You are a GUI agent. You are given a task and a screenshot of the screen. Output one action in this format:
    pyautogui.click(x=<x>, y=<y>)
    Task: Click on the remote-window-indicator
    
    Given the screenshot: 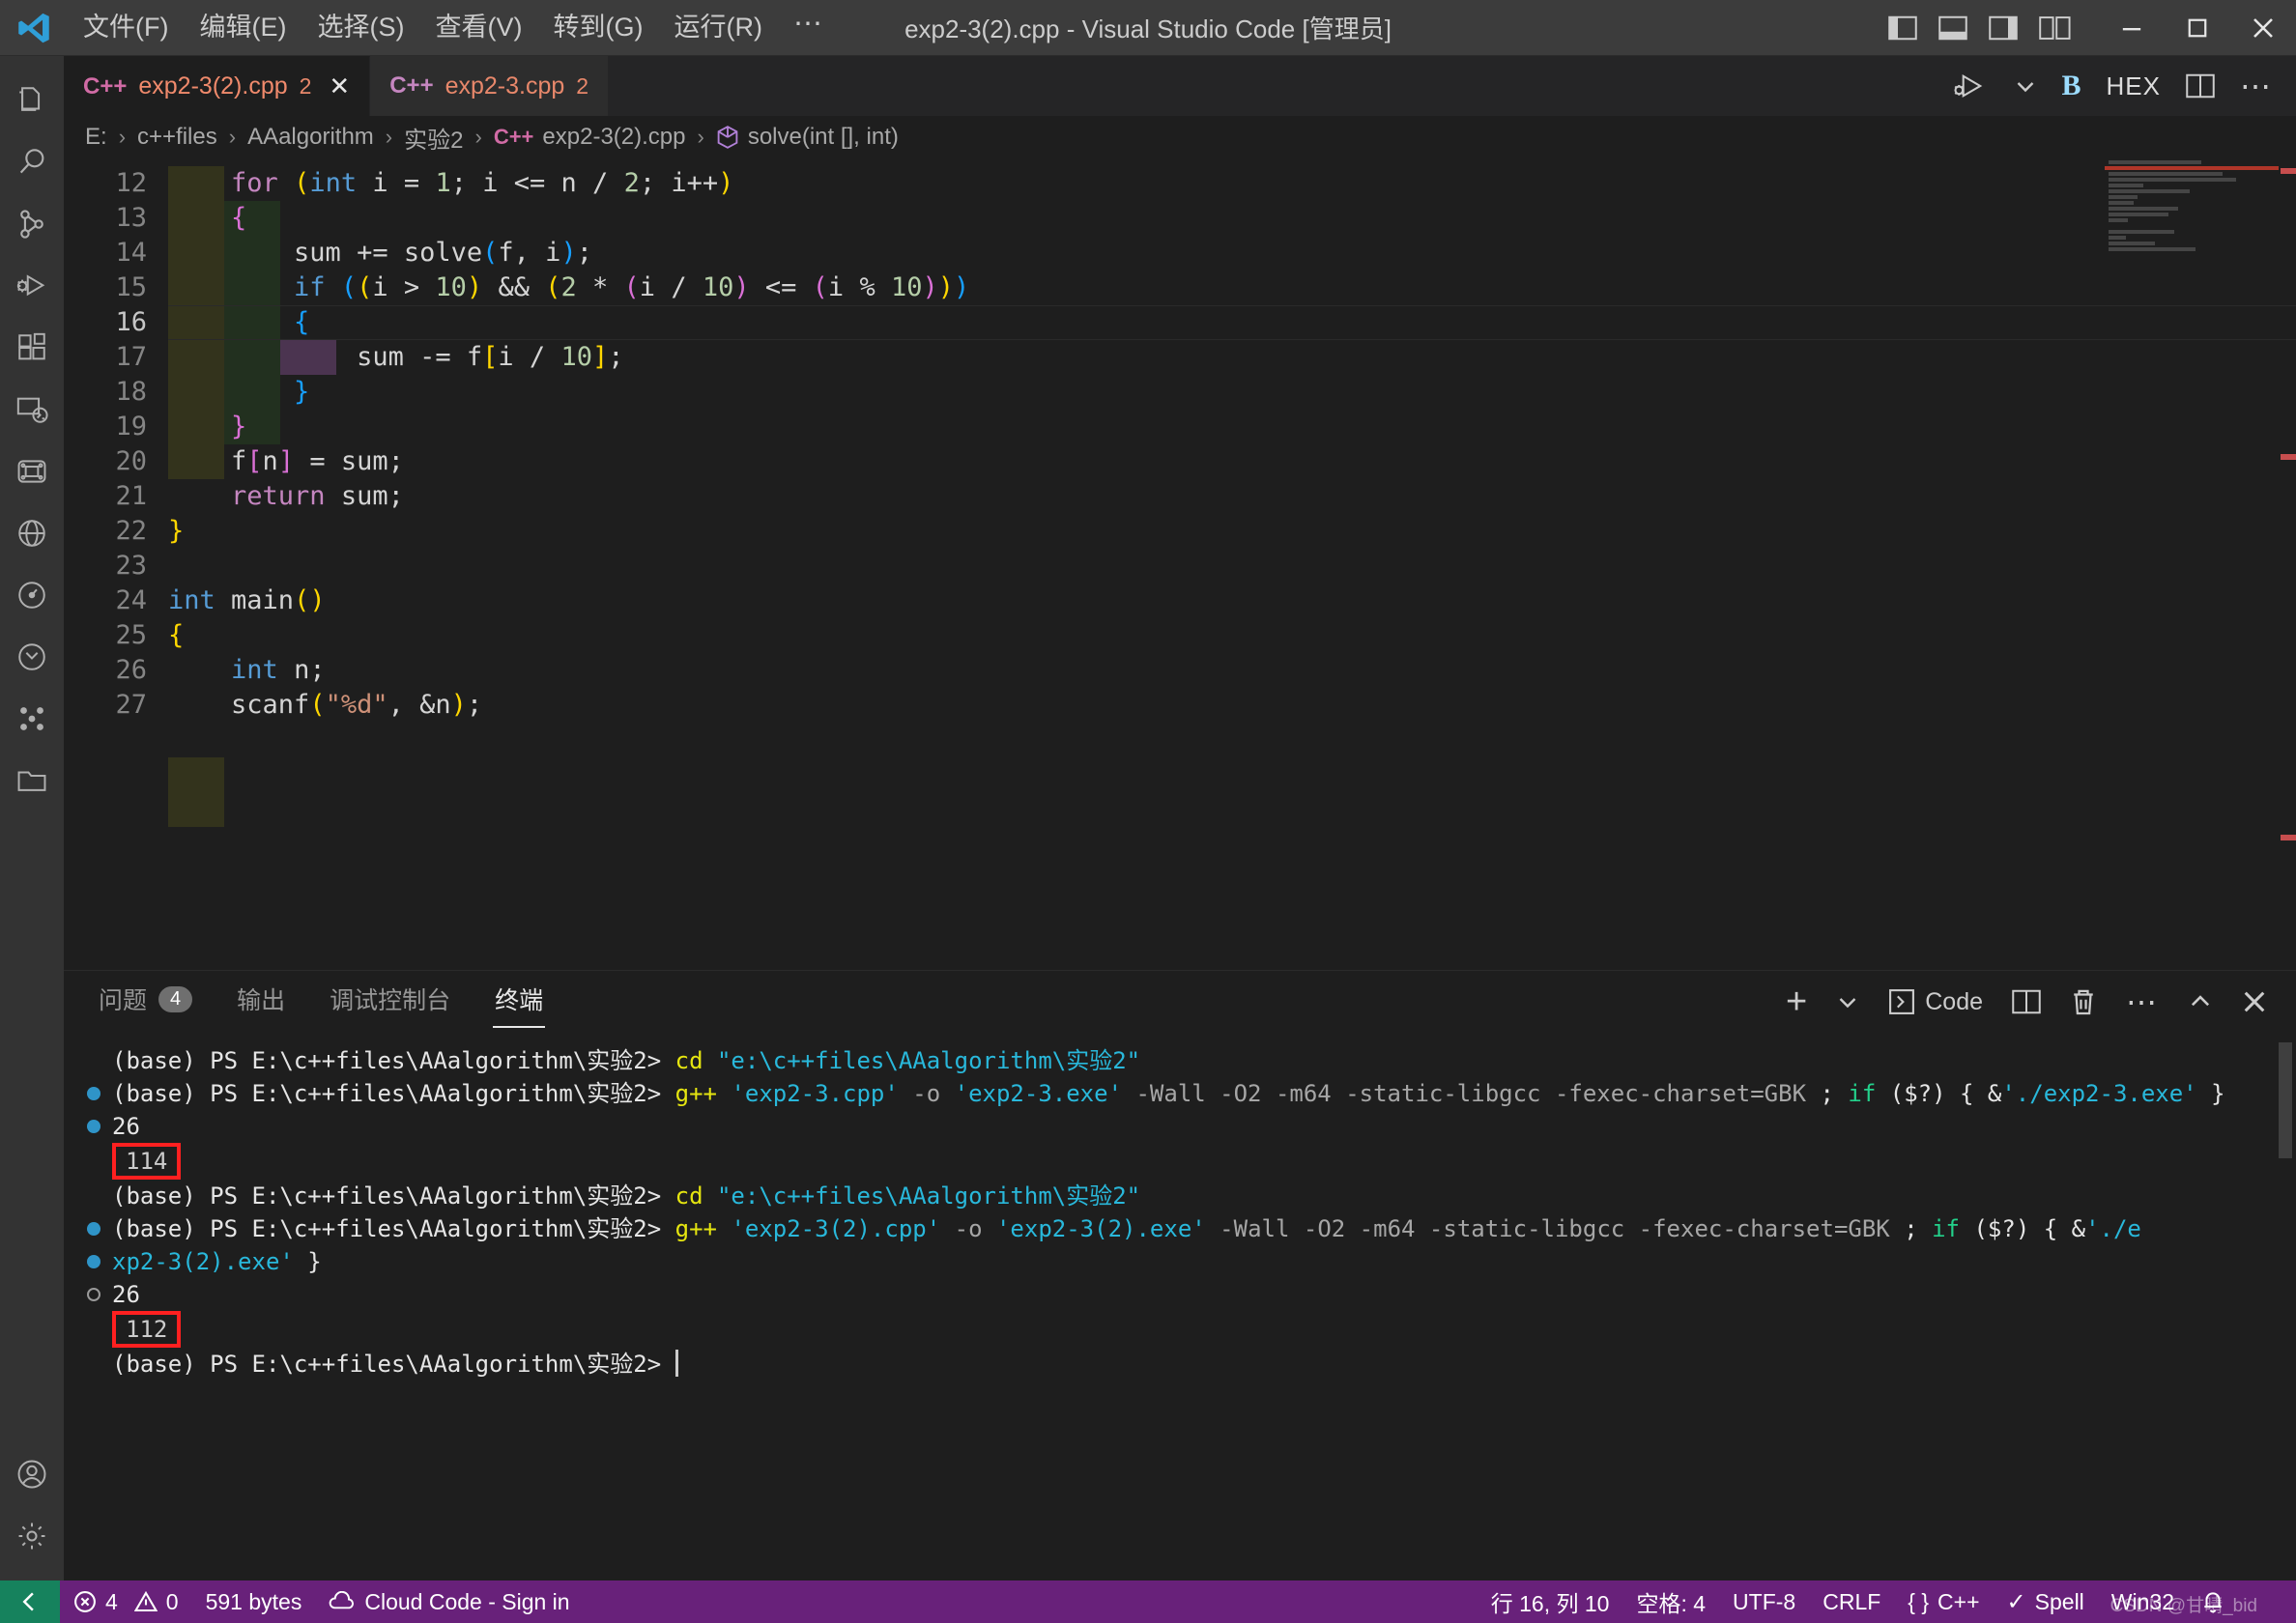 What is the action you would take?
    pyautogui.click(x=30, y=1601)
    